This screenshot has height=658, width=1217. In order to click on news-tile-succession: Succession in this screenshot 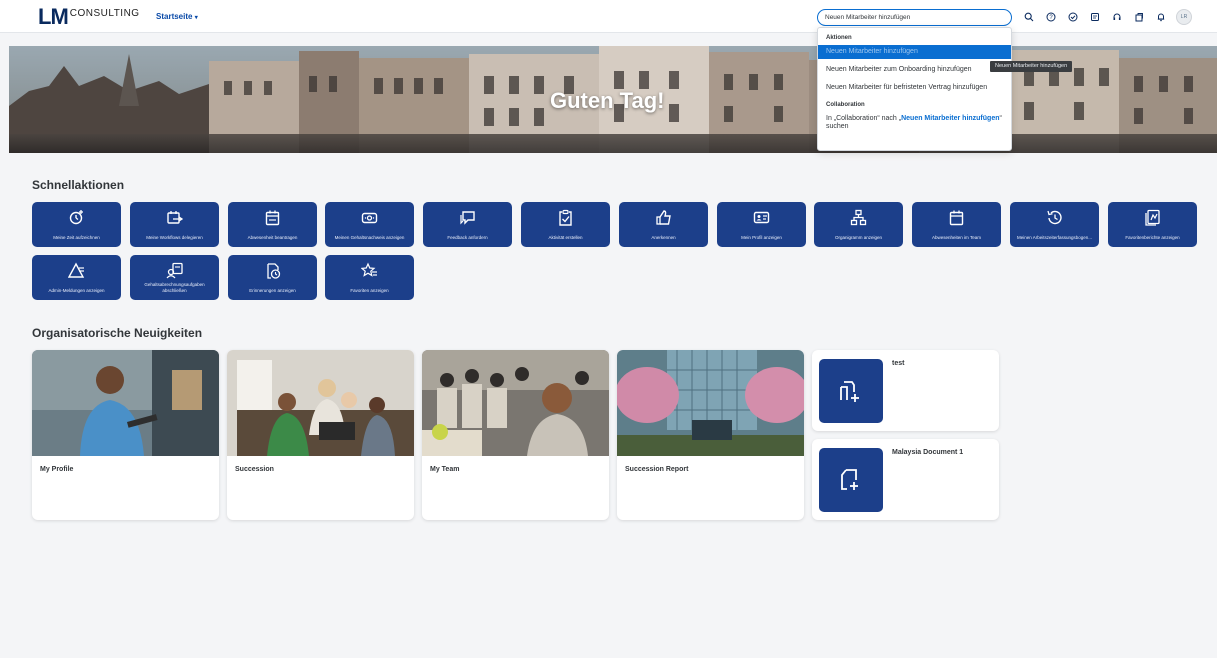, I will do `click(320, 435)`.